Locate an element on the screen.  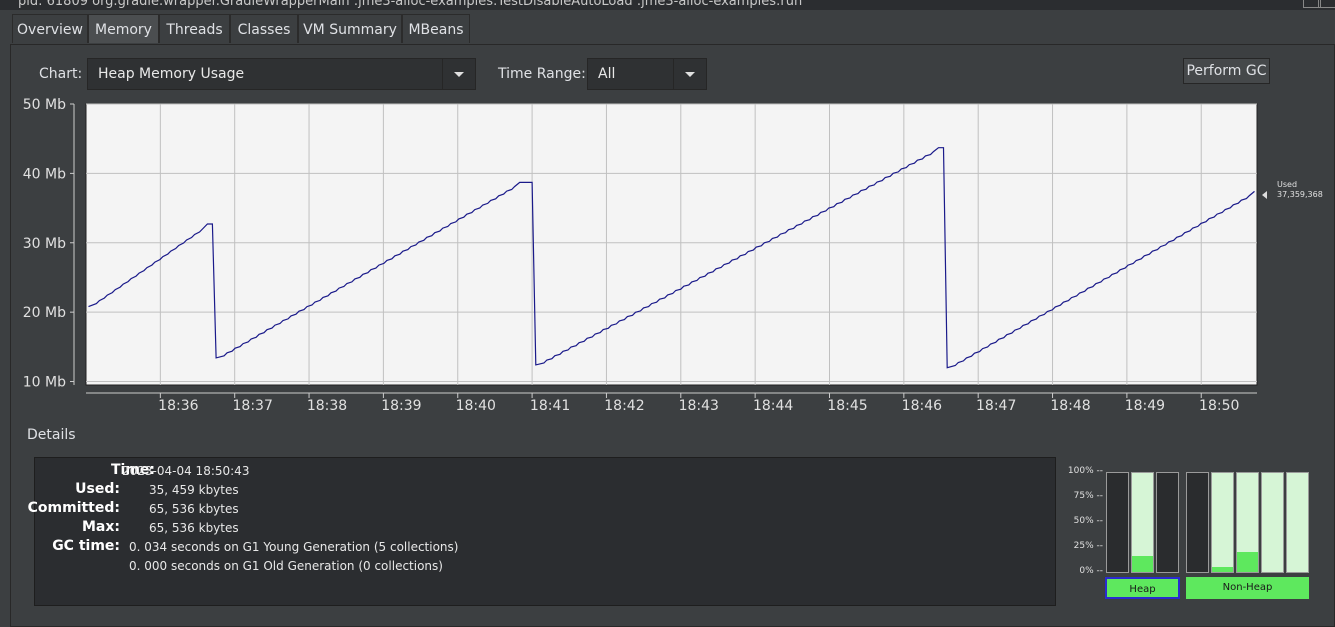
x-tick-label: 18:46 is located at coordinates (922, 406).